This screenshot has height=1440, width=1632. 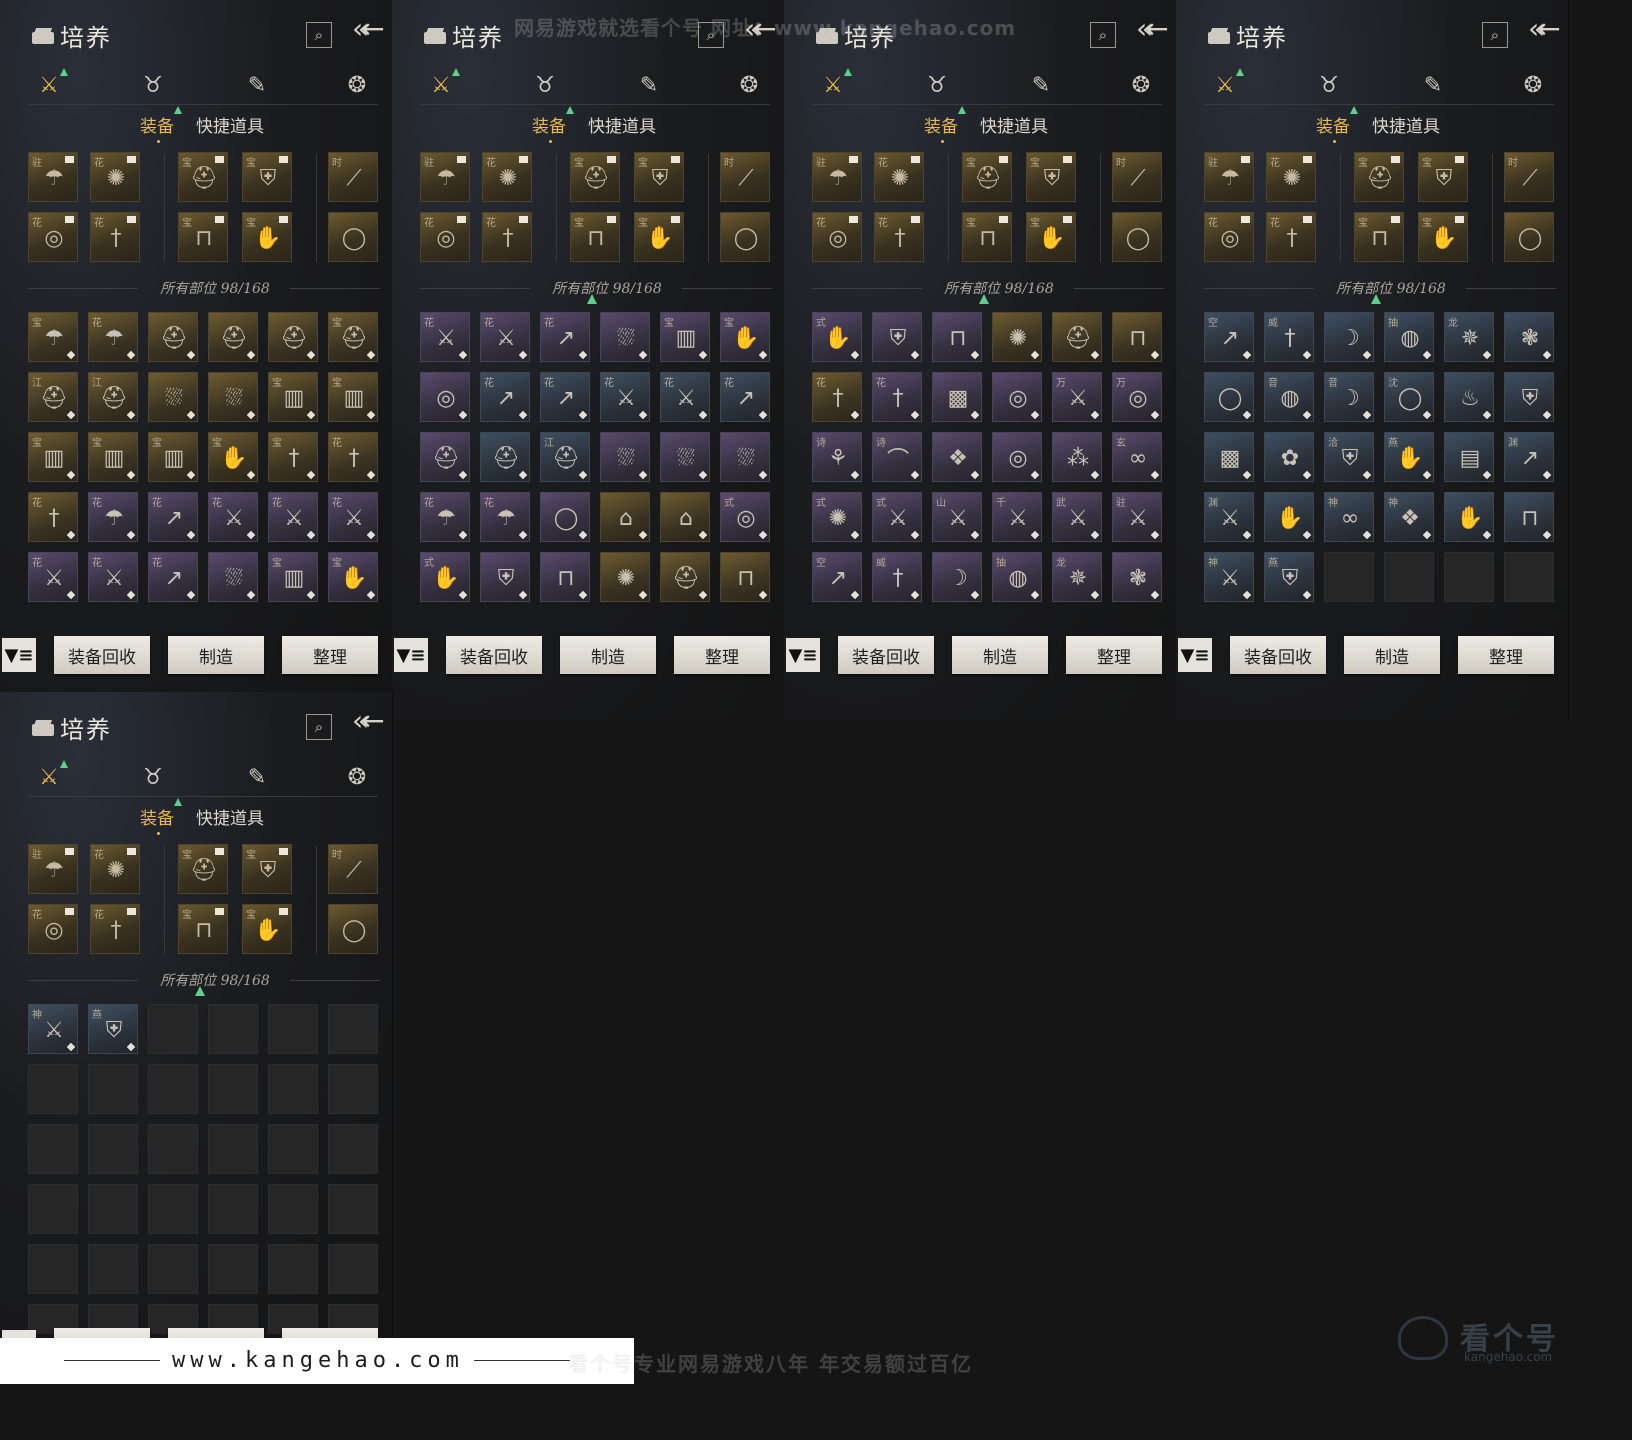 I want to click on inventory-item: 沈 ◯, so click(x=1409, y=397).